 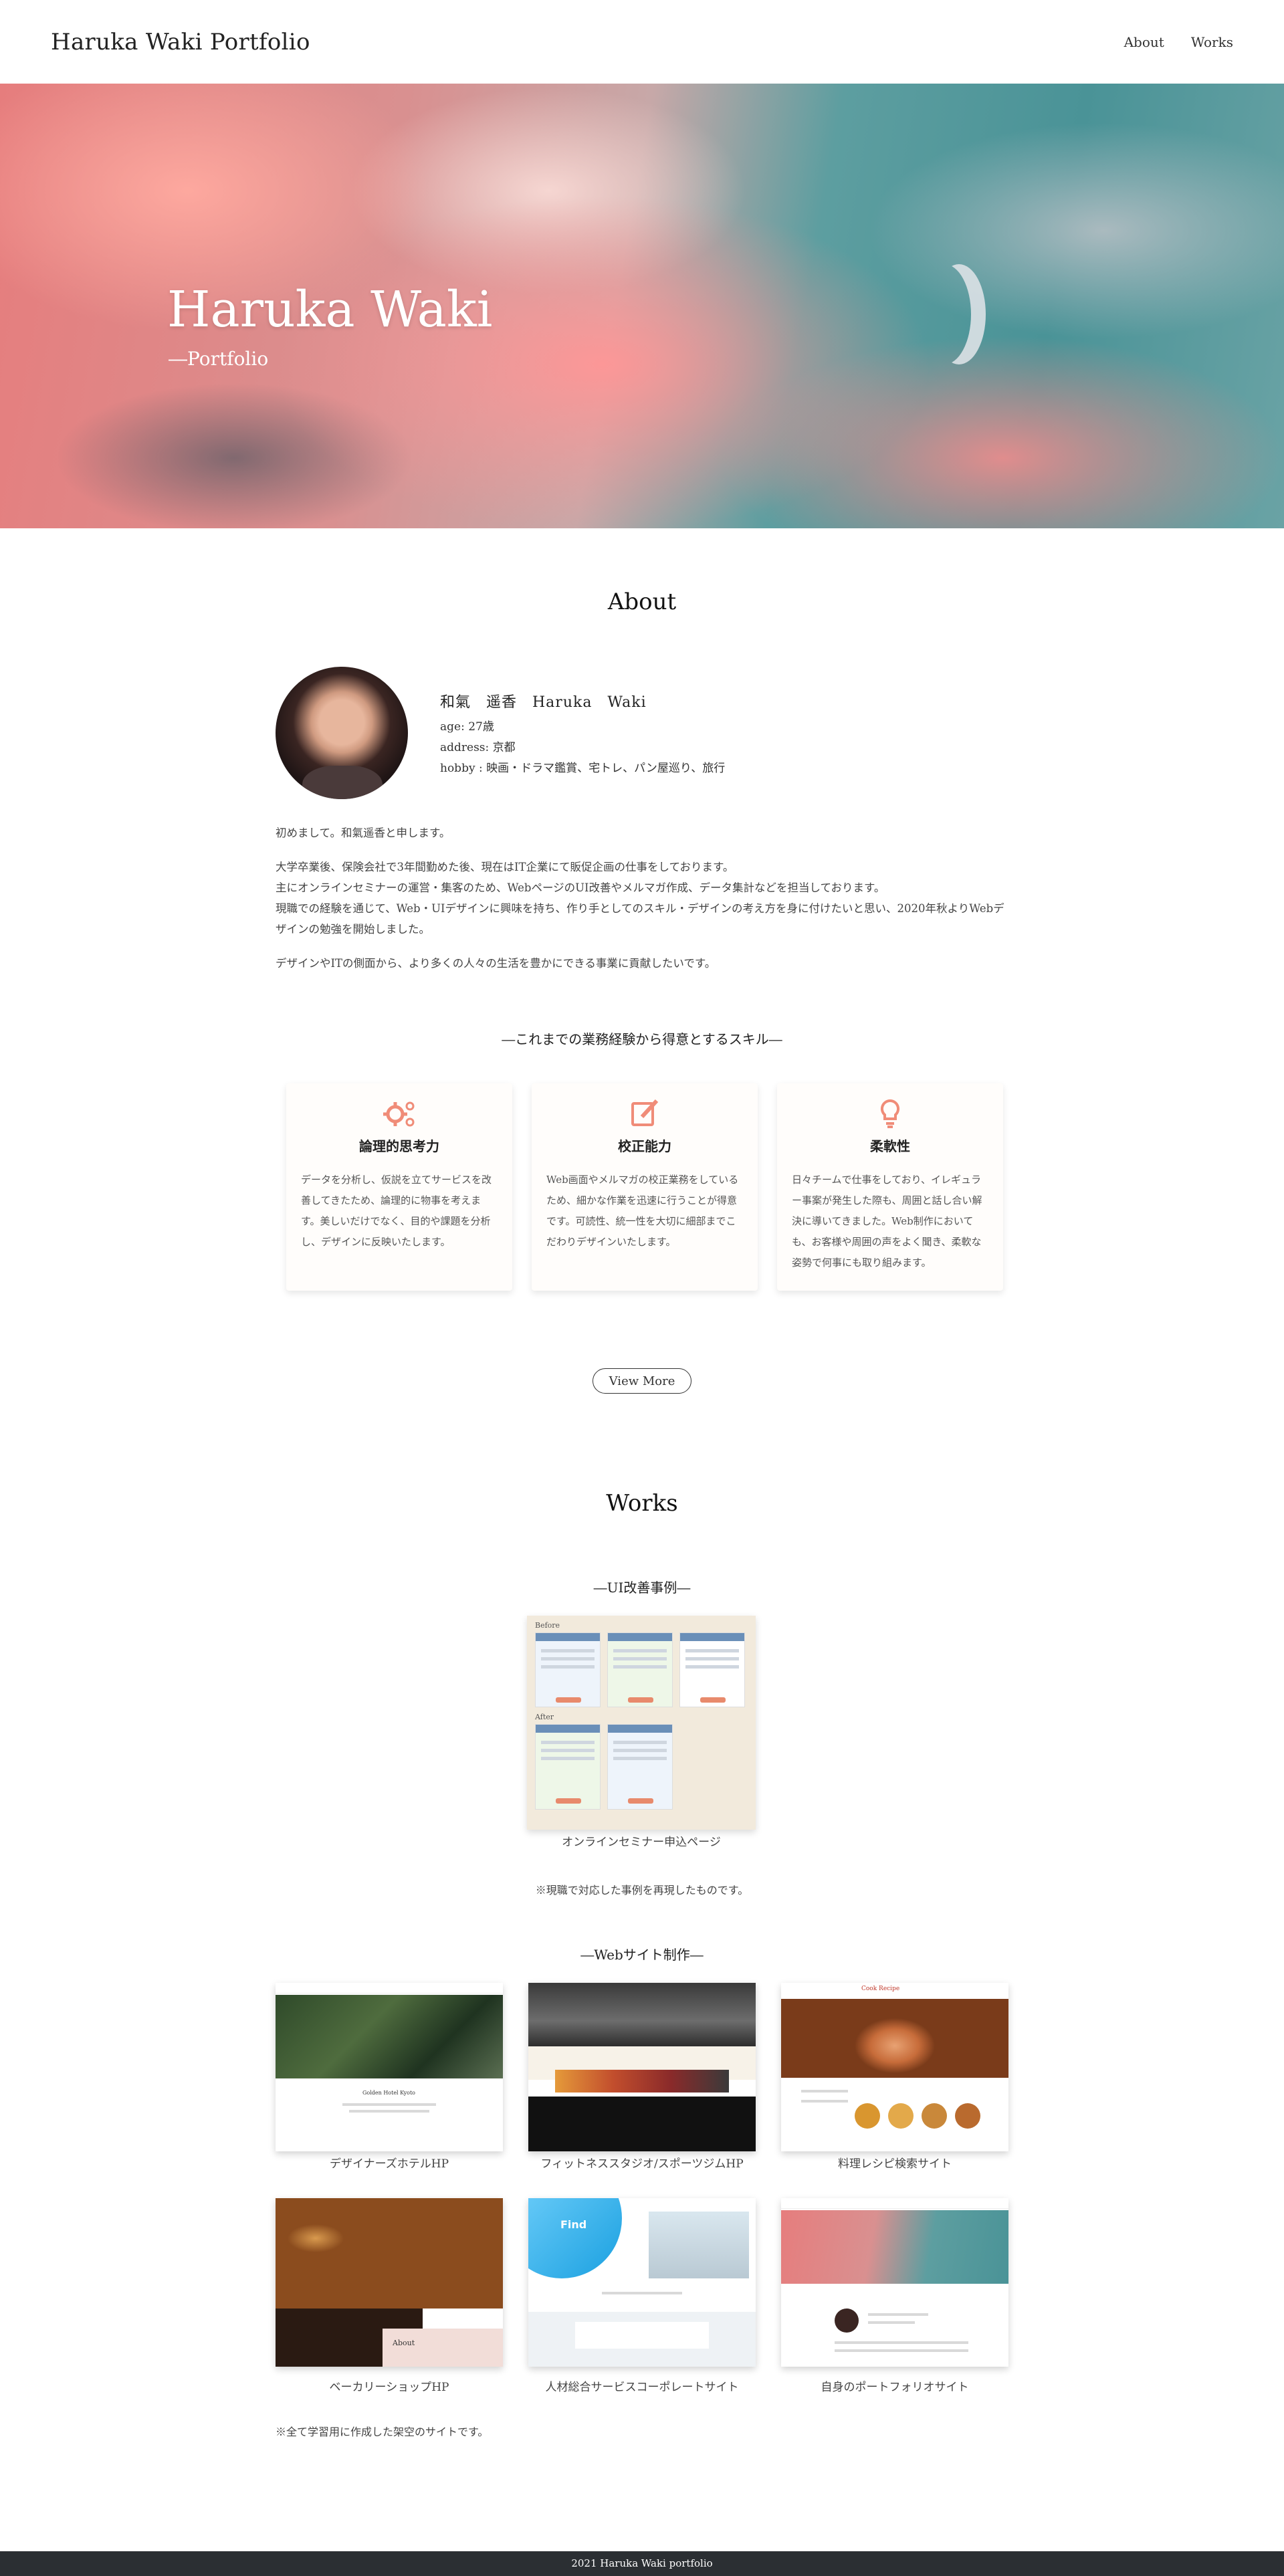 What do you see at coordinates (642, 1503) in the screenshot?
I see `works-heading: Works` at bounding box center [642, 1503].